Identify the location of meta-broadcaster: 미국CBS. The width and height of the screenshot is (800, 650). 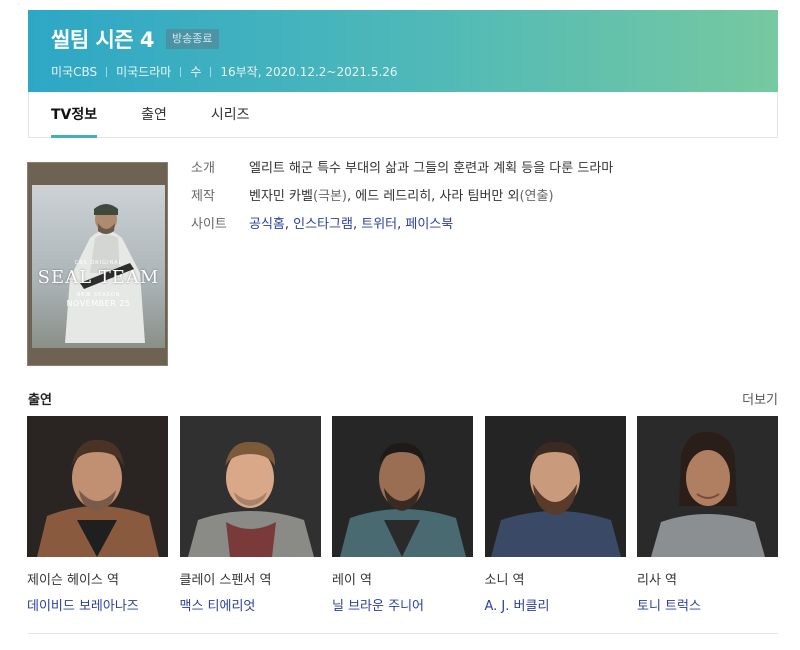
(74, 72).